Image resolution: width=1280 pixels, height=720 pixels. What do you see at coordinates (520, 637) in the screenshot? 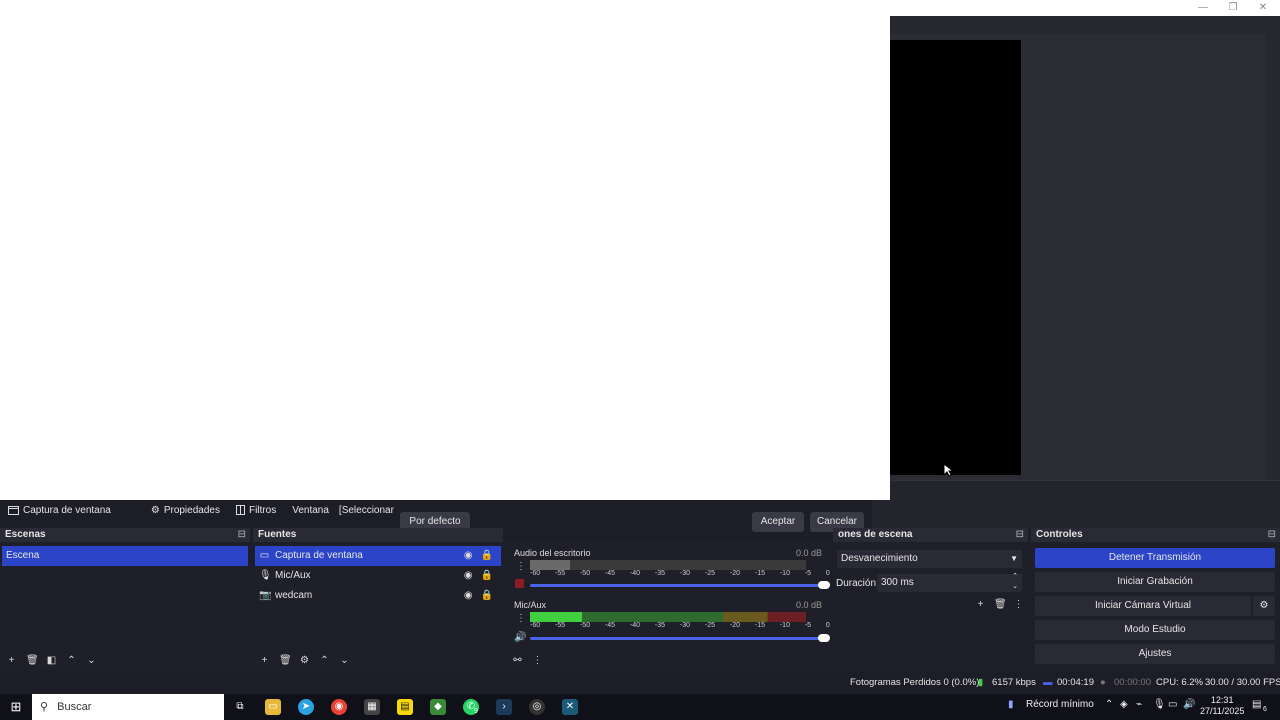
I see `speaker-icon: 🔊` at bounding box center [520, 637].